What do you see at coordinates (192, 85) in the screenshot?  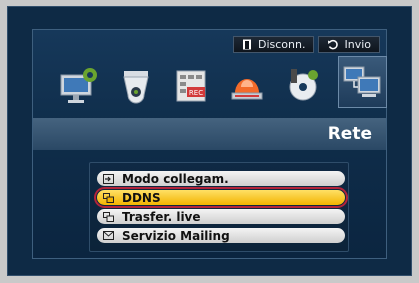 I see `record-schedule-icon: REC` at bounding box center [192, 85].